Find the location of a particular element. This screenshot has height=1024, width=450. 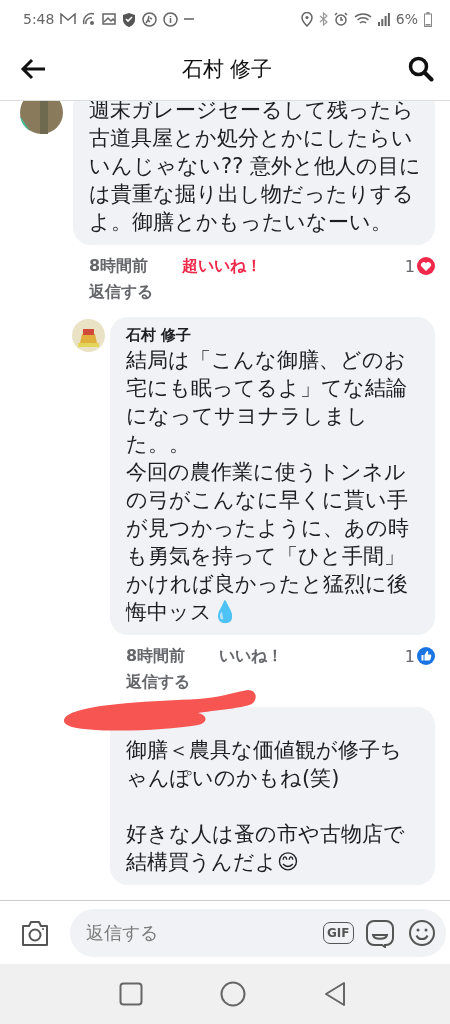

author-name: 石村 修子 is located at coordinates (274, 335).